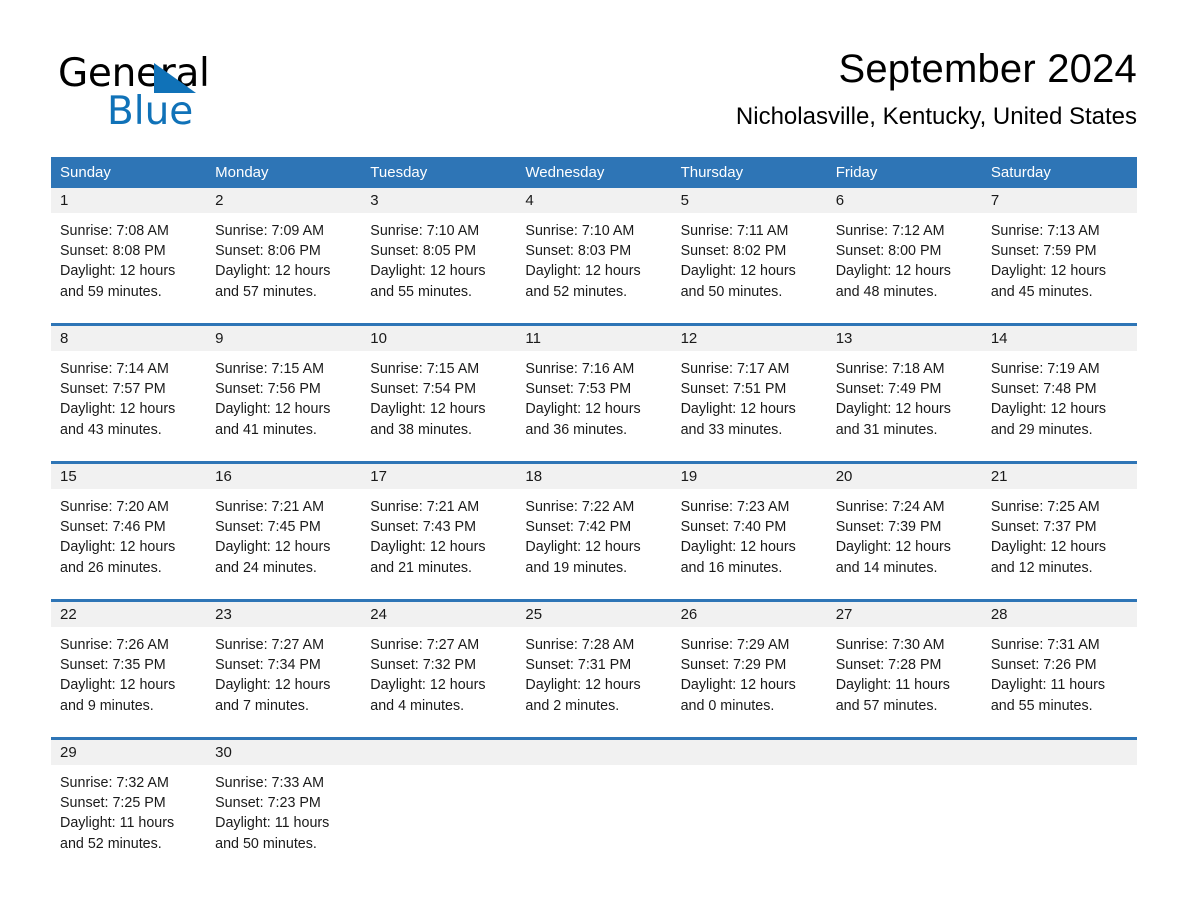 The height and width of the screenshot is (918, 1188). Describe the element at coordinates (578, 527) in the screenshot. I see `sunset-text: Sunset: 7:42 PM` at that location.